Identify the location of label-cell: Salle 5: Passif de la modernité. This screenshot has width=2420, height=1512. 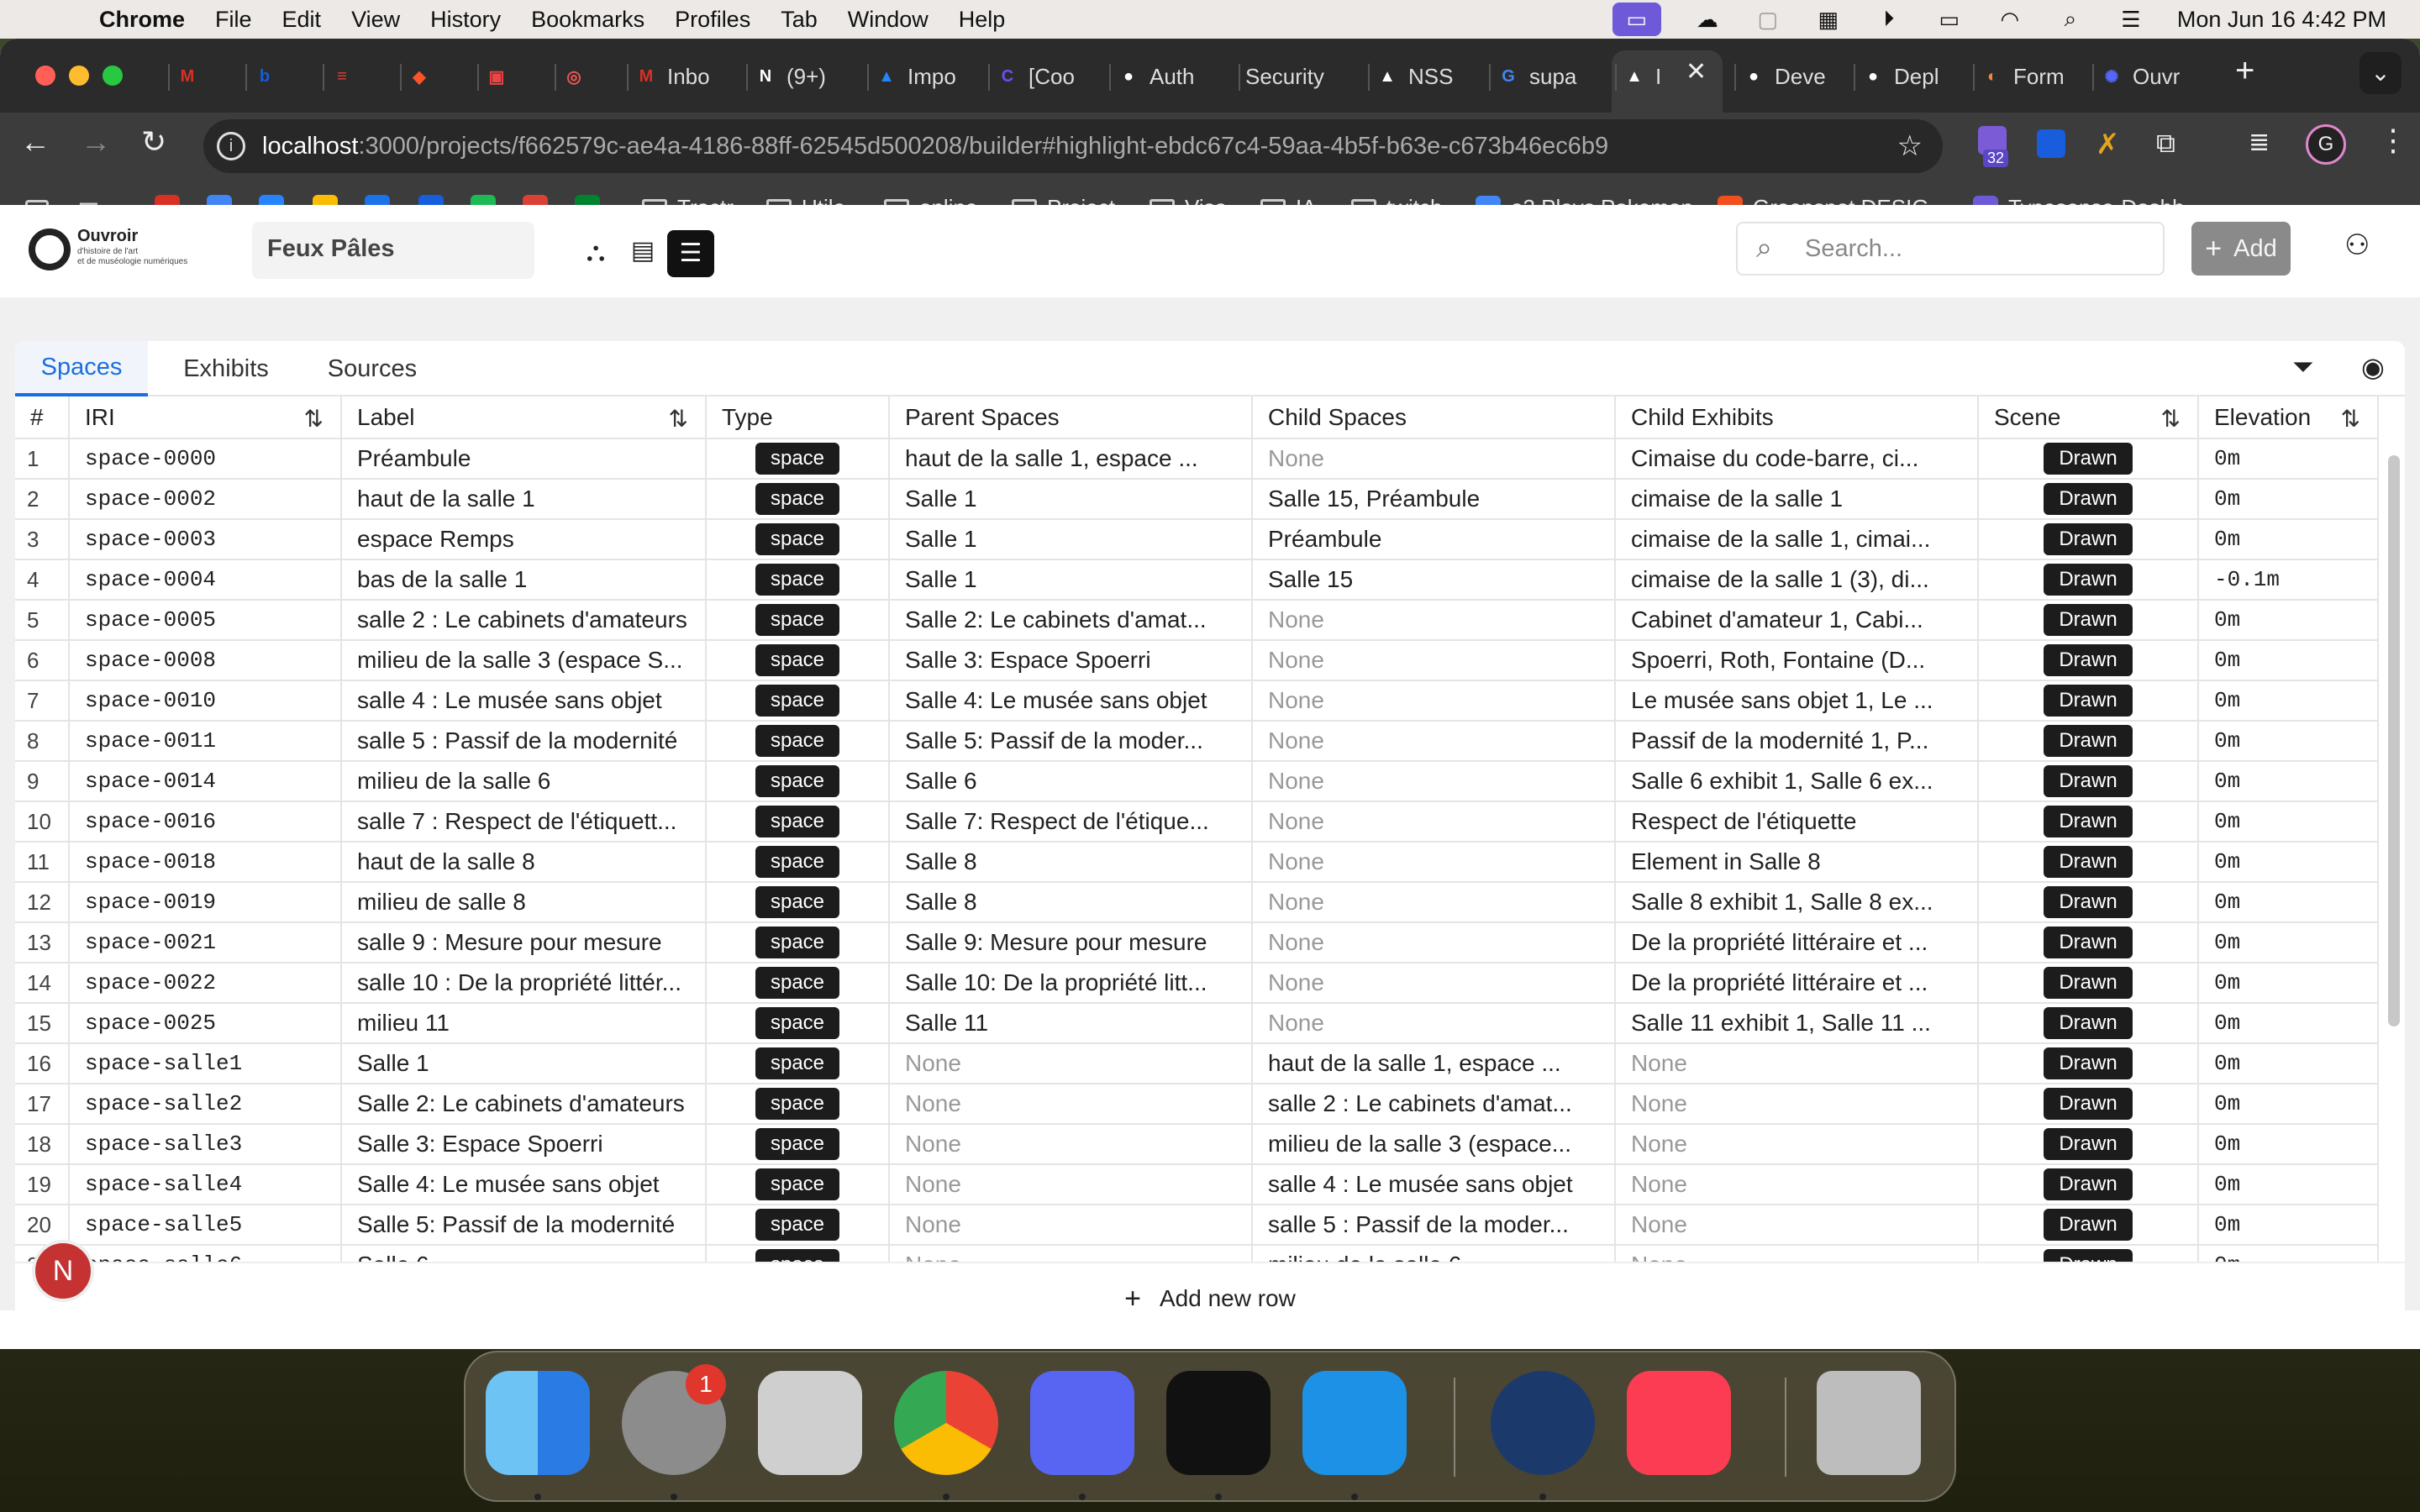
(524, 1225).